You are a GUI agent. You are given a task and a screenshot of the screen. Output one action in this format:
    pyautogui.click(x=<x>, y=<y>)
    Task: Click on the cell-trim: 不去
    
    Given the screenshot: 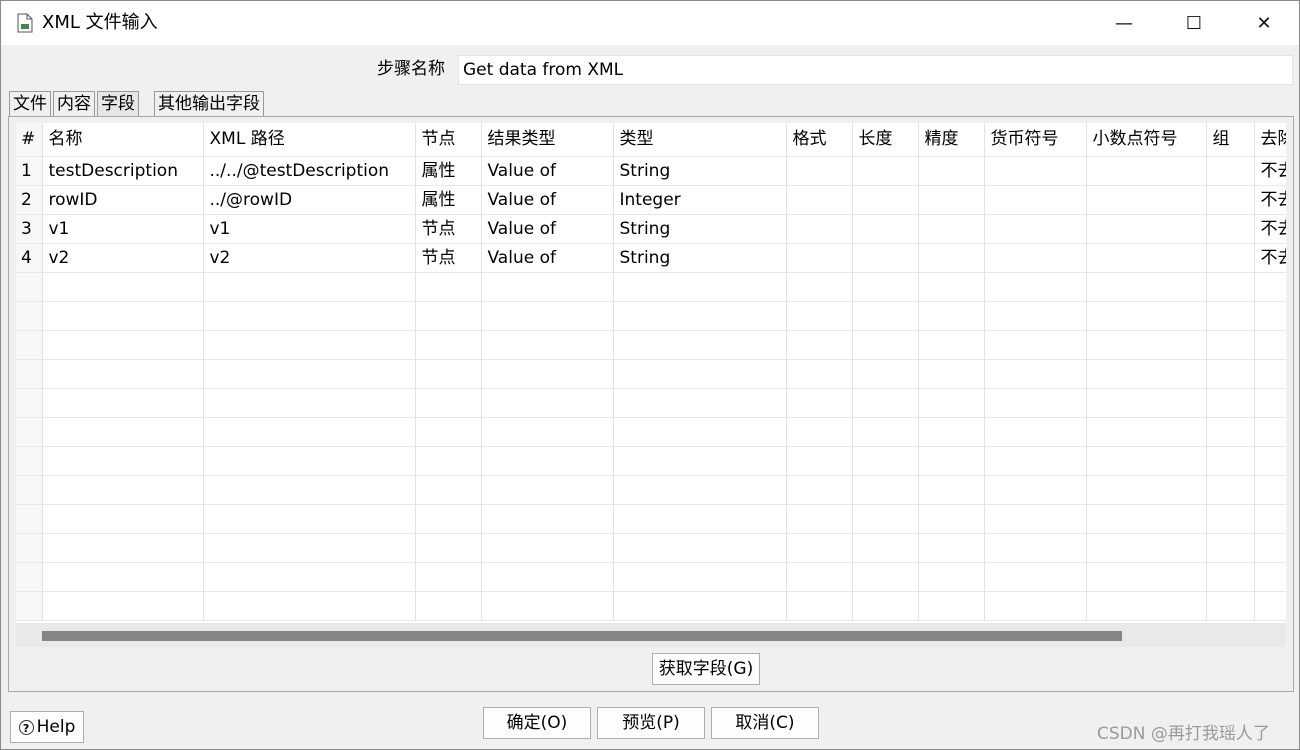 What is the action you would take?
    pyautogui.click(x=1270, y=229)
    